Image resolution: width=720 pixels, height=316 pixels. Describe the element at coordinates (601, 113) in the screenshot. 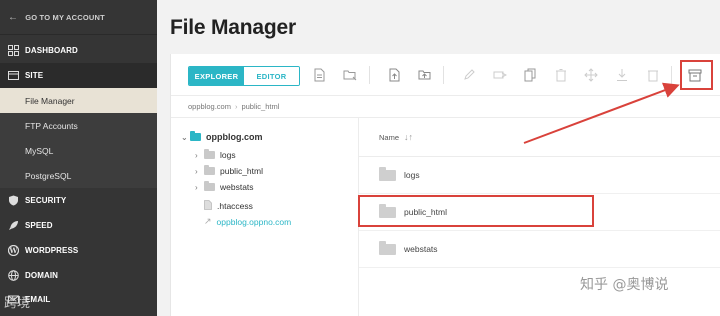

I see `annotation-arrow` at that location.